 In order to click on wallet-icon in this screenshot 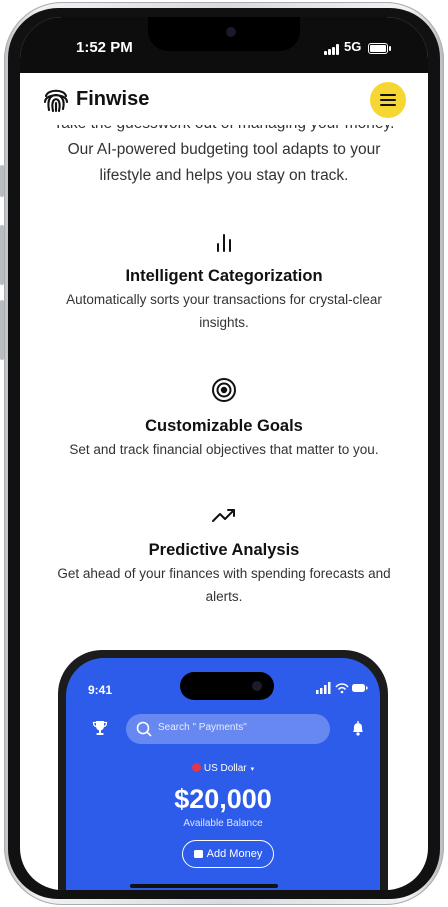, I will do `click(198, 854)`.